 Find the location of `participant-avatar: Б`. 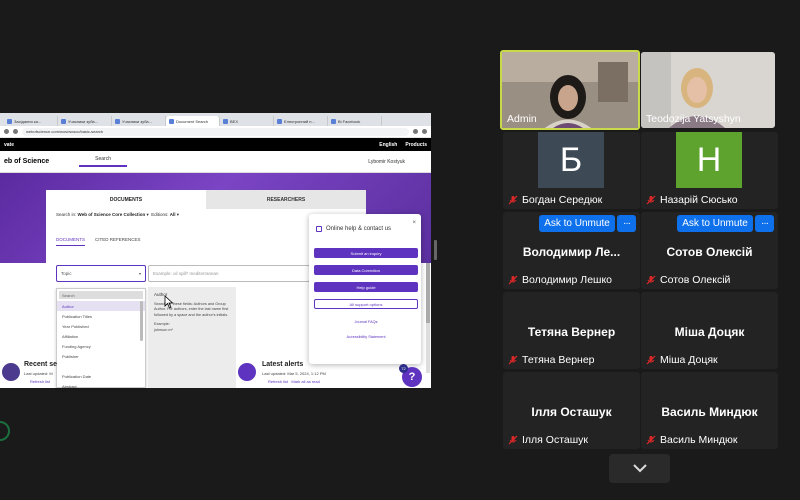

participant-avatar: Б is located at coordinates (571, 160).